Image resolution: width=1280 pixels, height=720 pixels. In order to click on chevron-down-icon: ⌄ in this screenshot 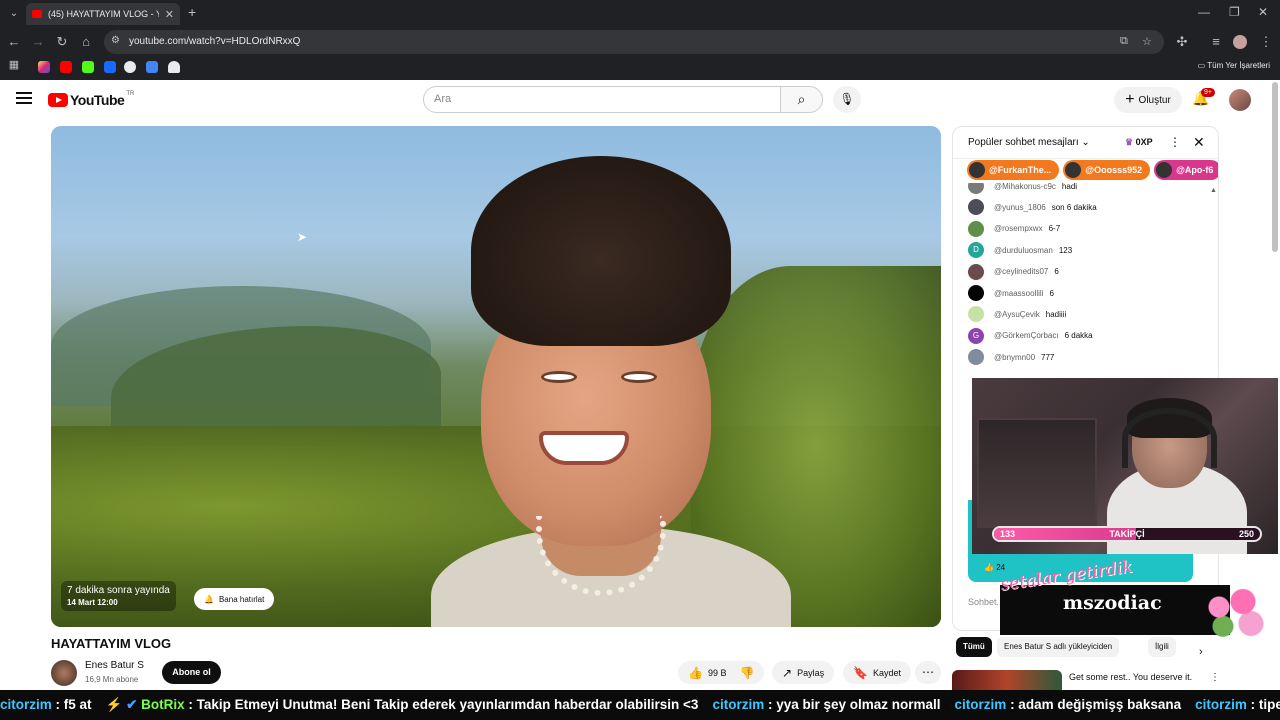, I will do `click(1085, 142)`.